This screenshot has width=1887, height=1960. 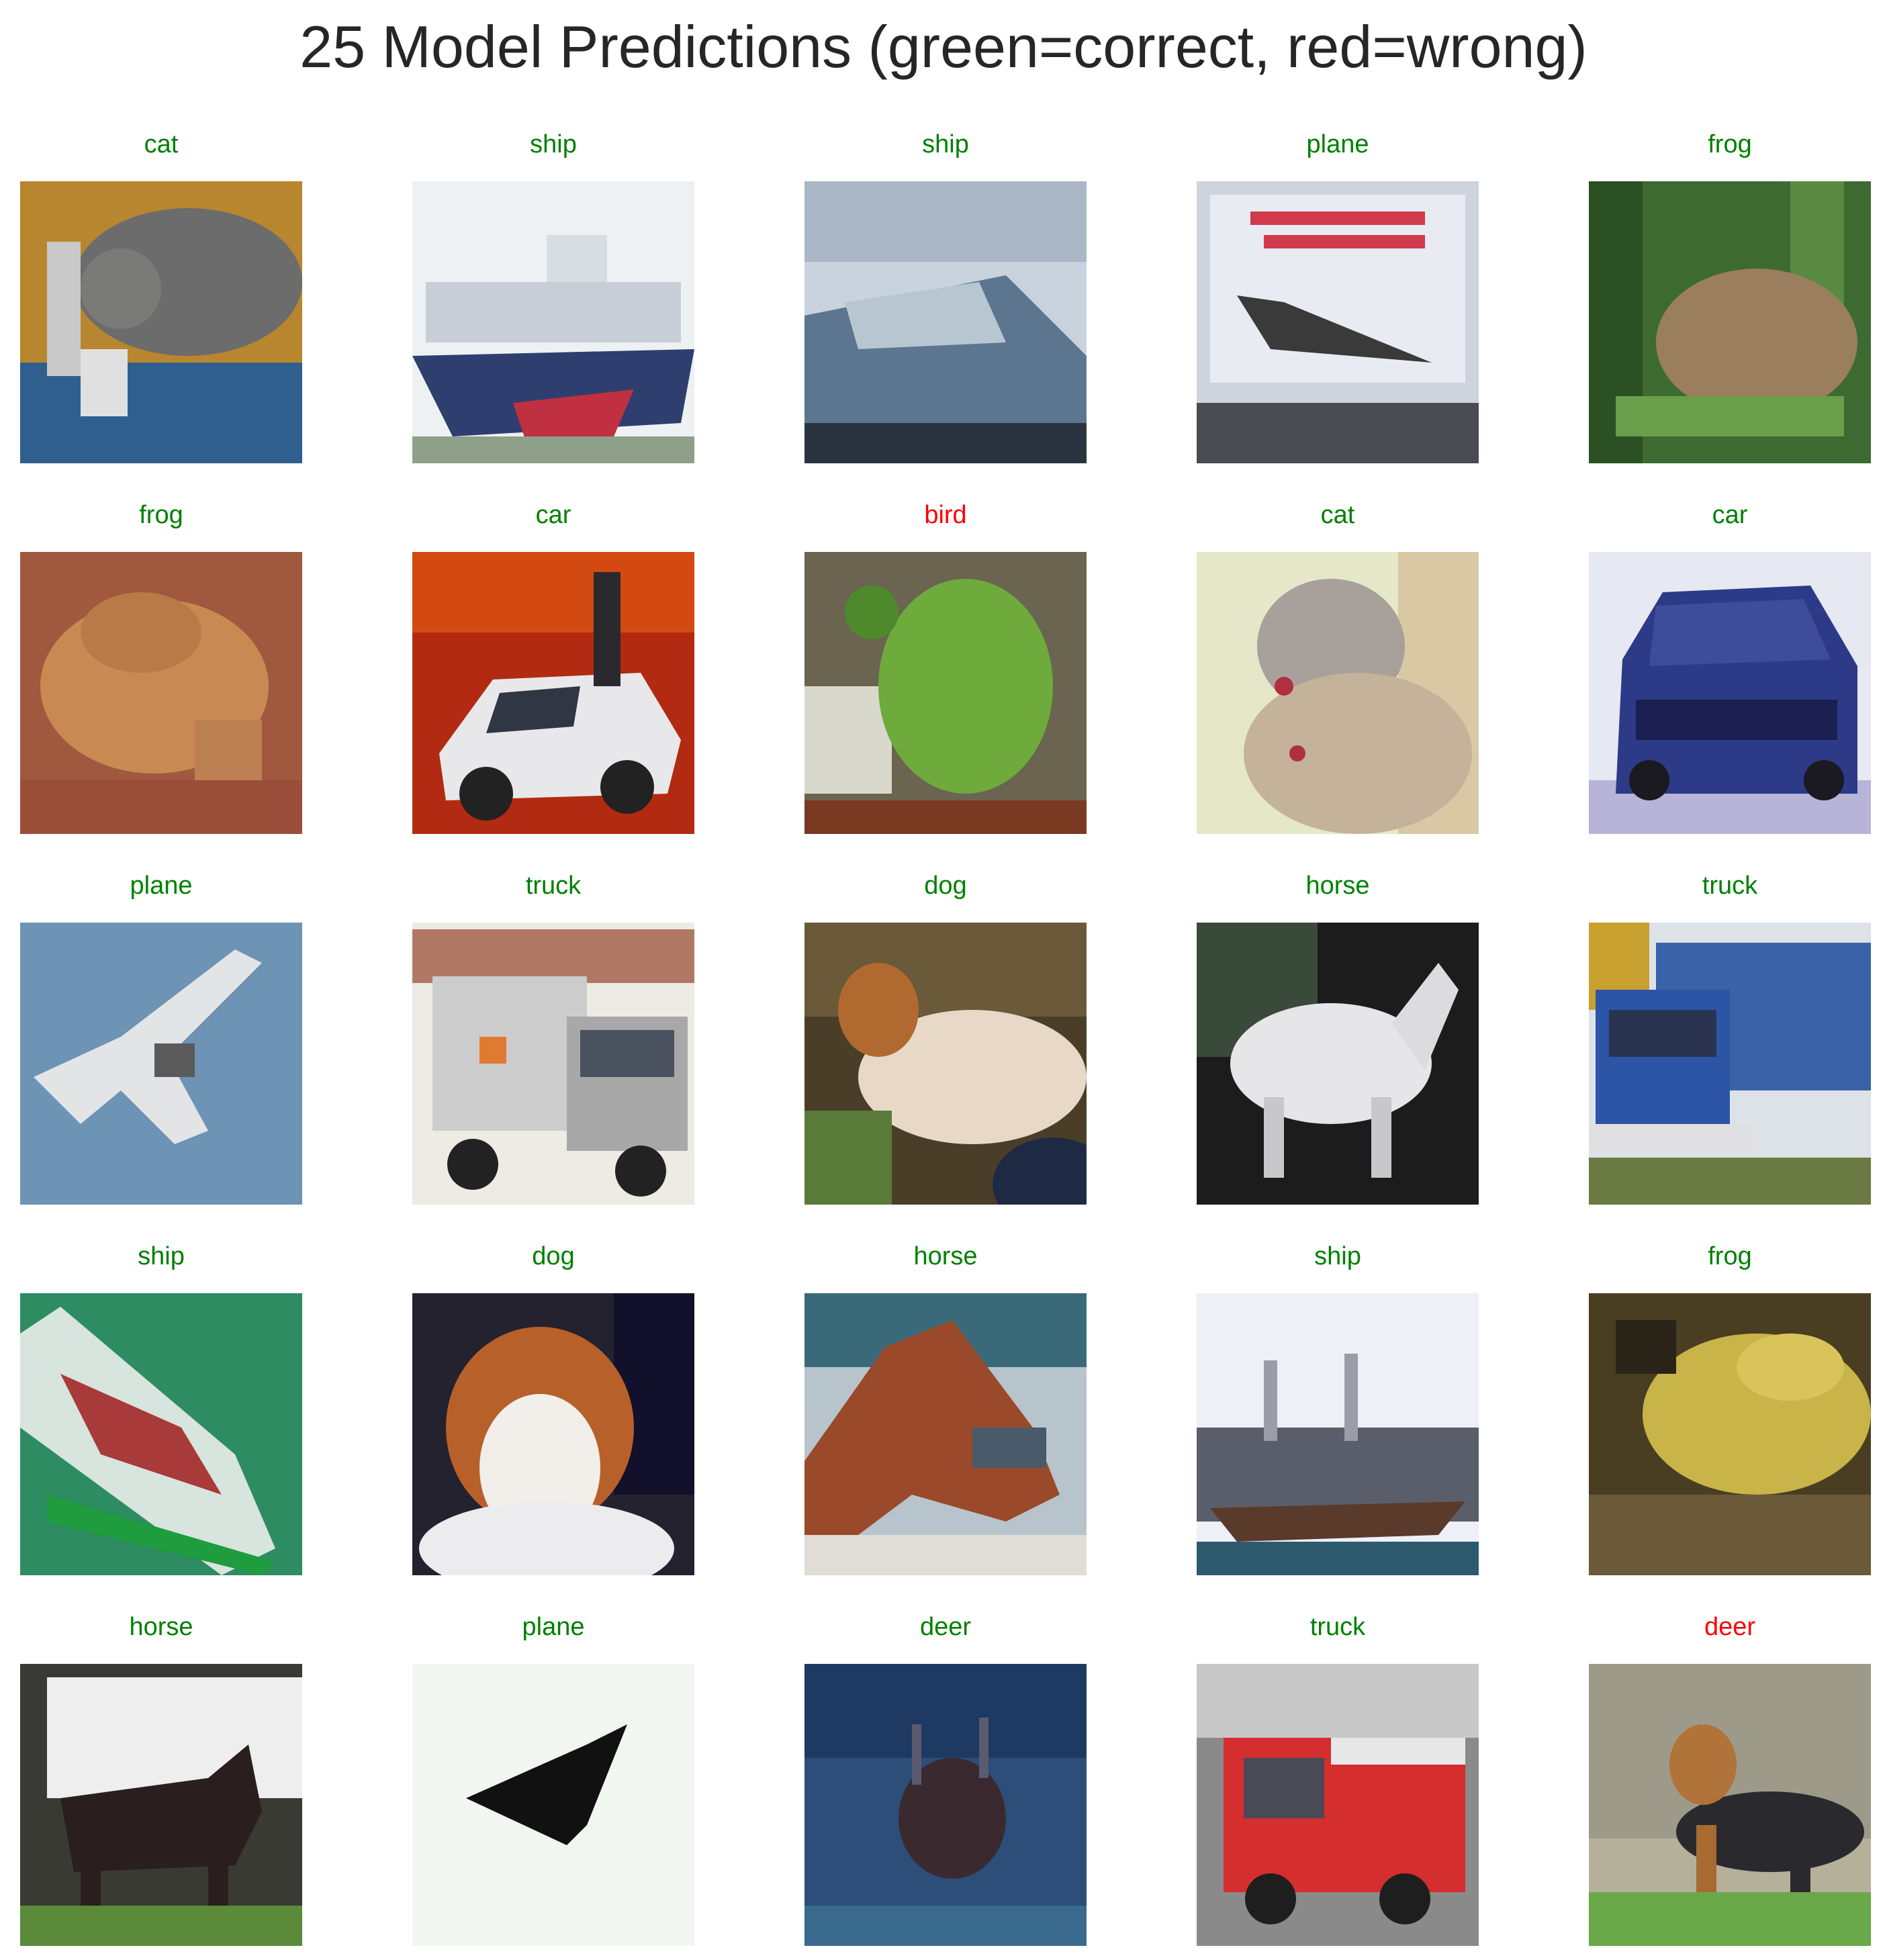 I want to click on deer-image, so click(x=946, y=1805).